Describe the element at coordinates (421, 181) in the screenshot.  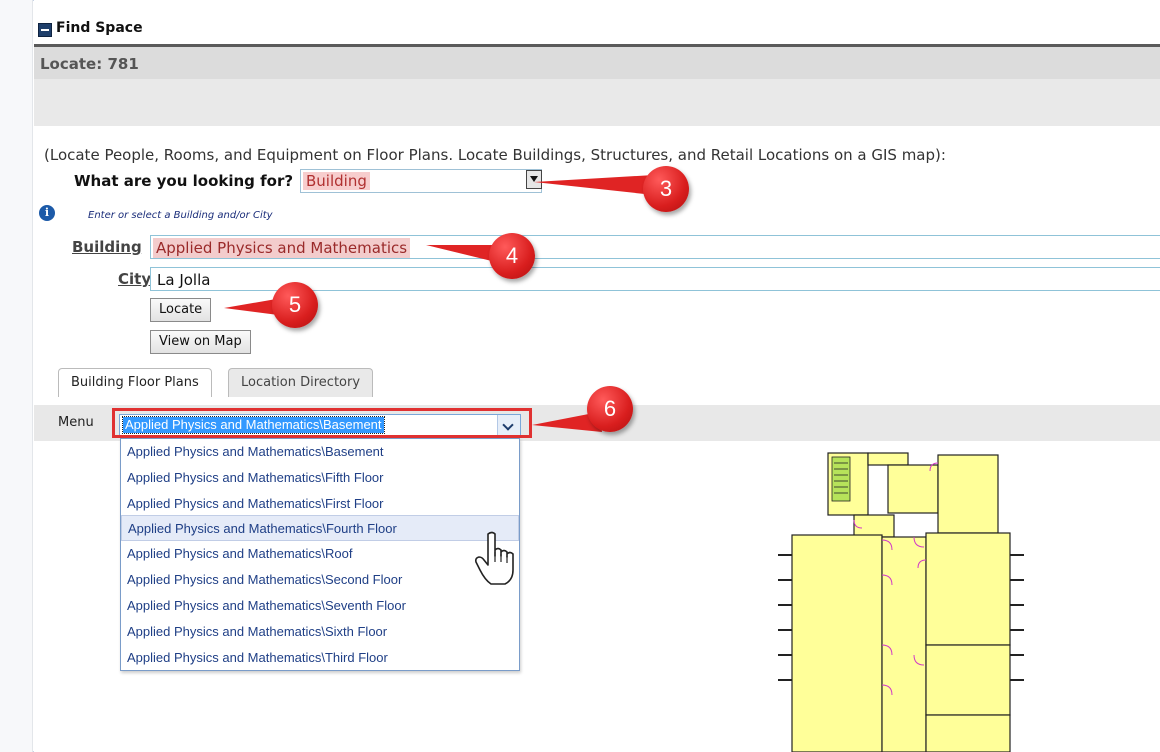
I see `lookfor-select: Building` at that location.